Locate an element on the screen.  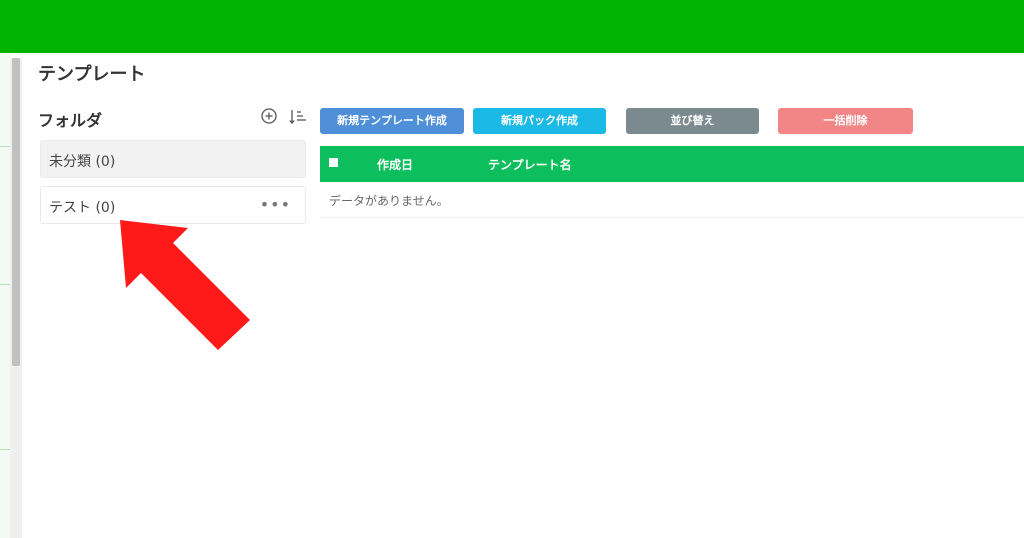
scrollbar-thumb is located at coordinates (16, 212).